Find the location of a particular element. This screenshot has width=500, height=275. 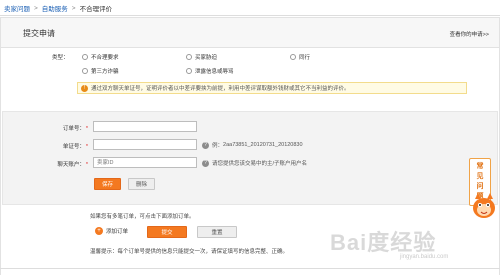

radio-buyer-coercion: 买家胁迫 is located at coordinates (201, 57).